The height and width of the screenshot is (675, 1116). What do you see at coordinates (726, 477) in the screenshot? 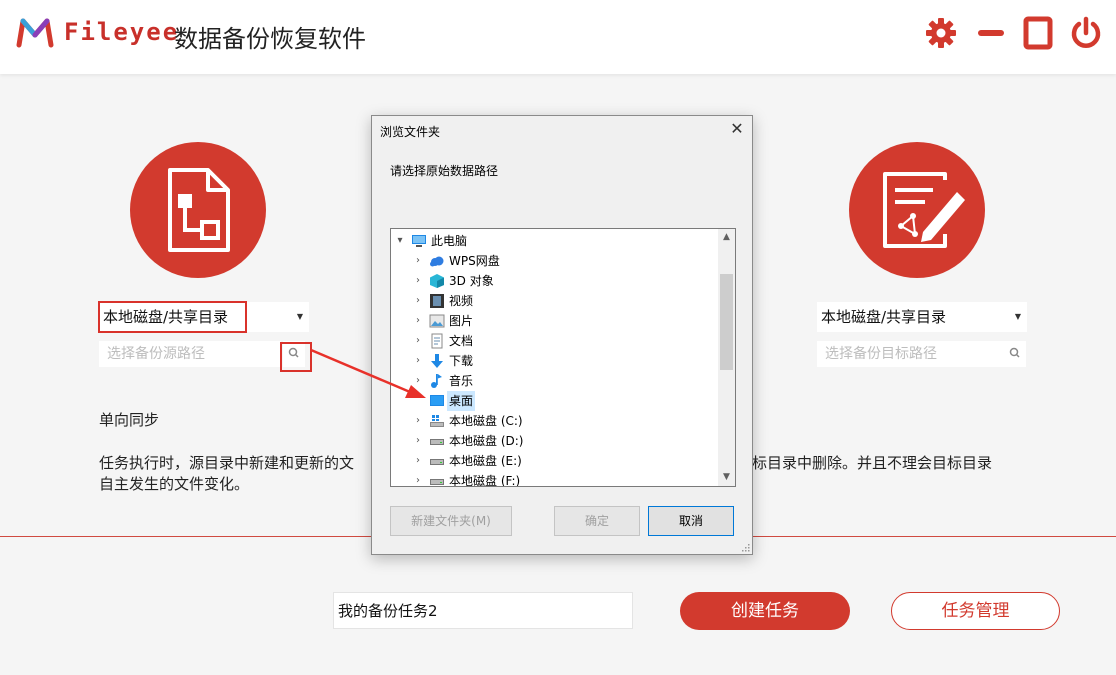
I see `scroll-down-arrow-icon: ▼` at bounding box center [726, 477].